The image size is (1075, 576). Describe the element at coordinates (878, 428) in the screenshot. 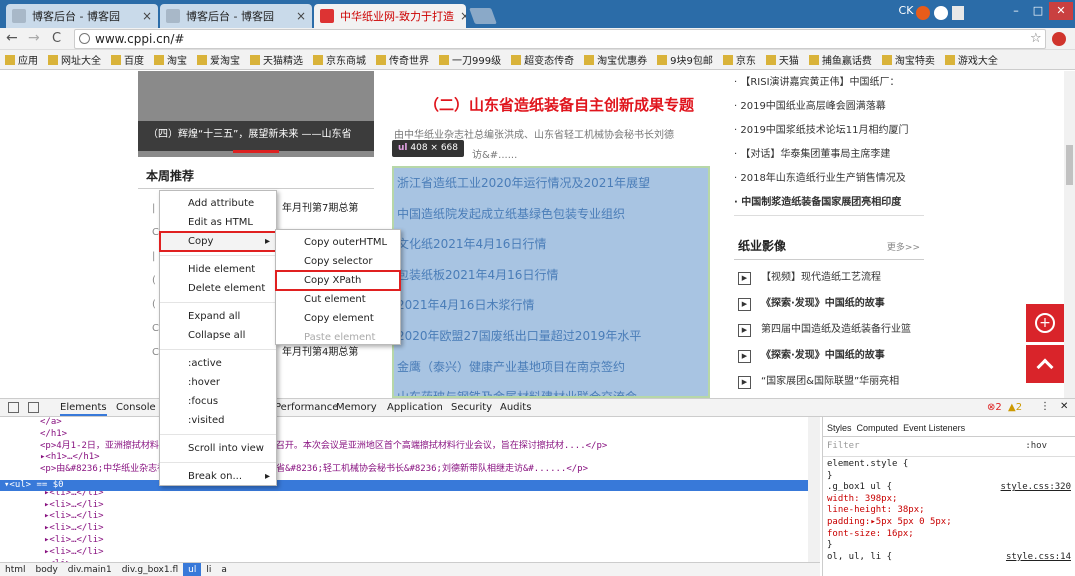

I see `tab-computed: Computed` at that location.